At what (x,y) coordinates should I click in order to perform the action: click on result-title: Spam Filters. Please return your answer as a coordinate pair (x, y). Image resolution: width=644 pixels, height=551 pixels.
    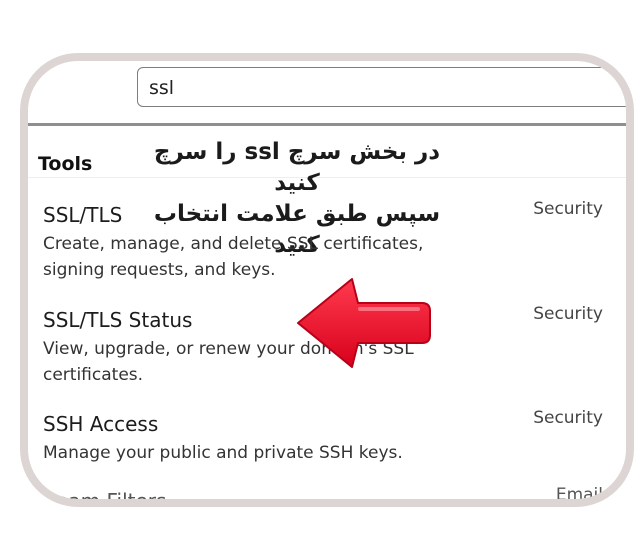
    Looking at the image, I should click on (323, 494).